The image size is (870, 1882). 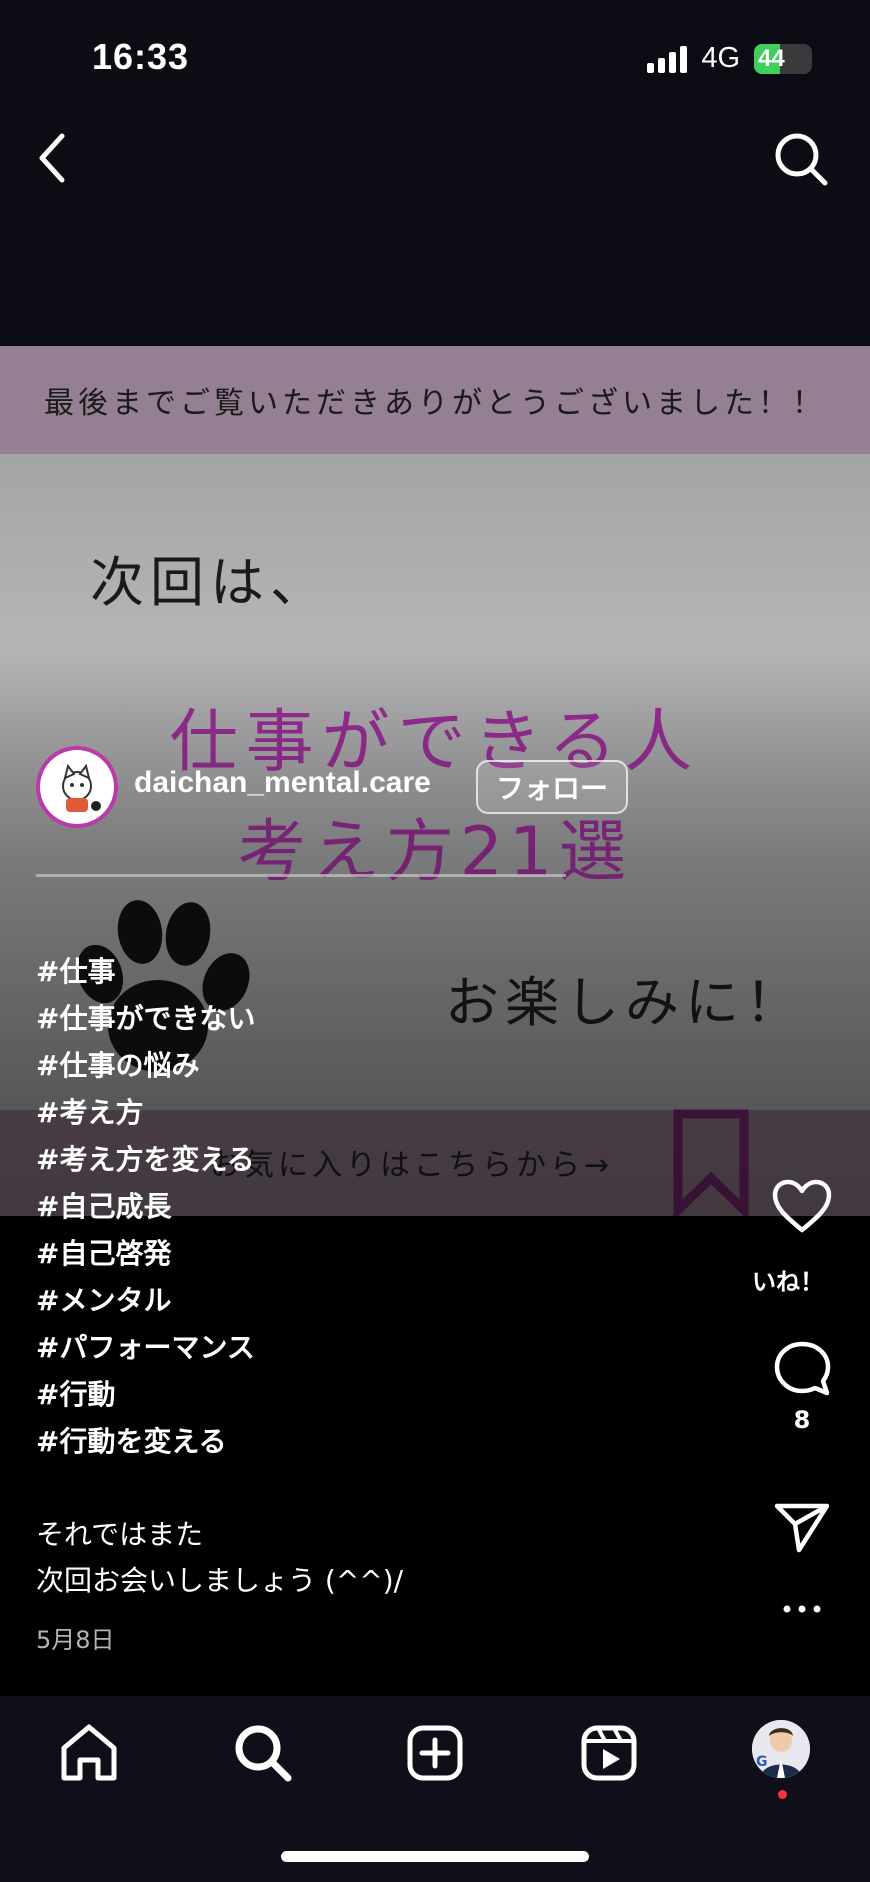 I want to click on author-username: daichan_mental.care, so click(x=282, y=783).